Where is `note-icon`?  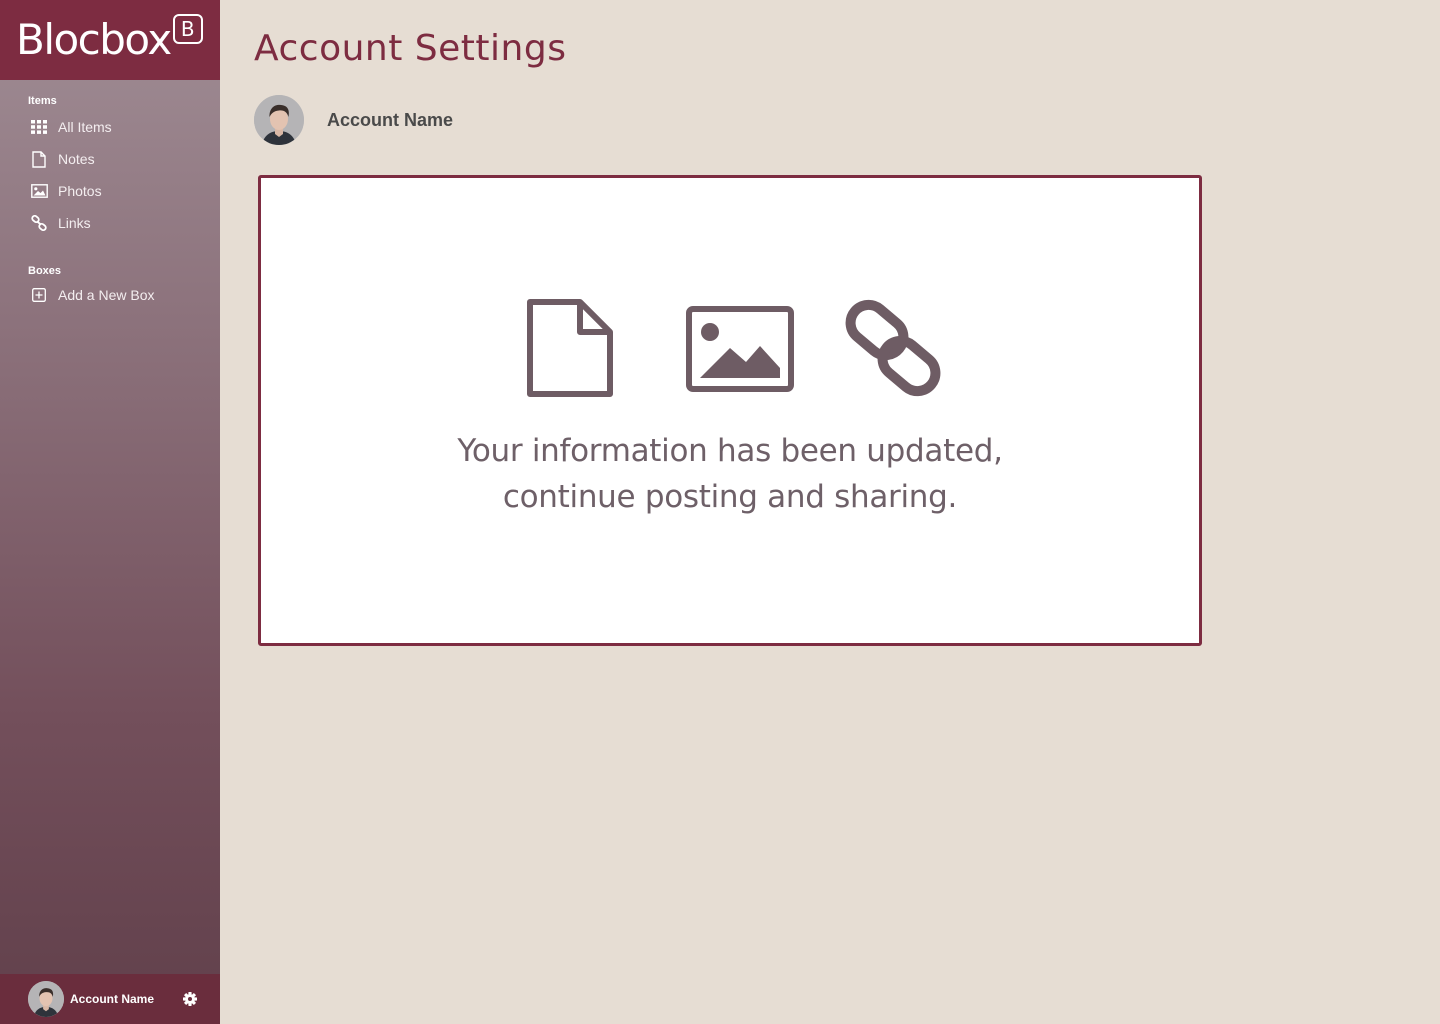
note-icon is located at coordinates (39, 159).